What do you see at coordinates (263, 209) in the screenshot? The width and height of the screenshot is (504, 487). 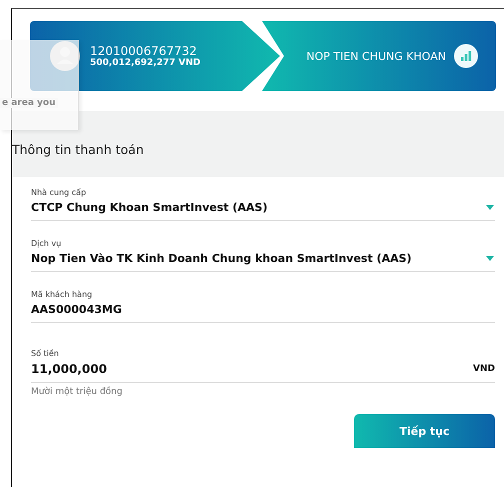 I see `dropdown-field: CTCP Chung Khoan SmartInvest (AAS)` at bounding box center [263, 209].